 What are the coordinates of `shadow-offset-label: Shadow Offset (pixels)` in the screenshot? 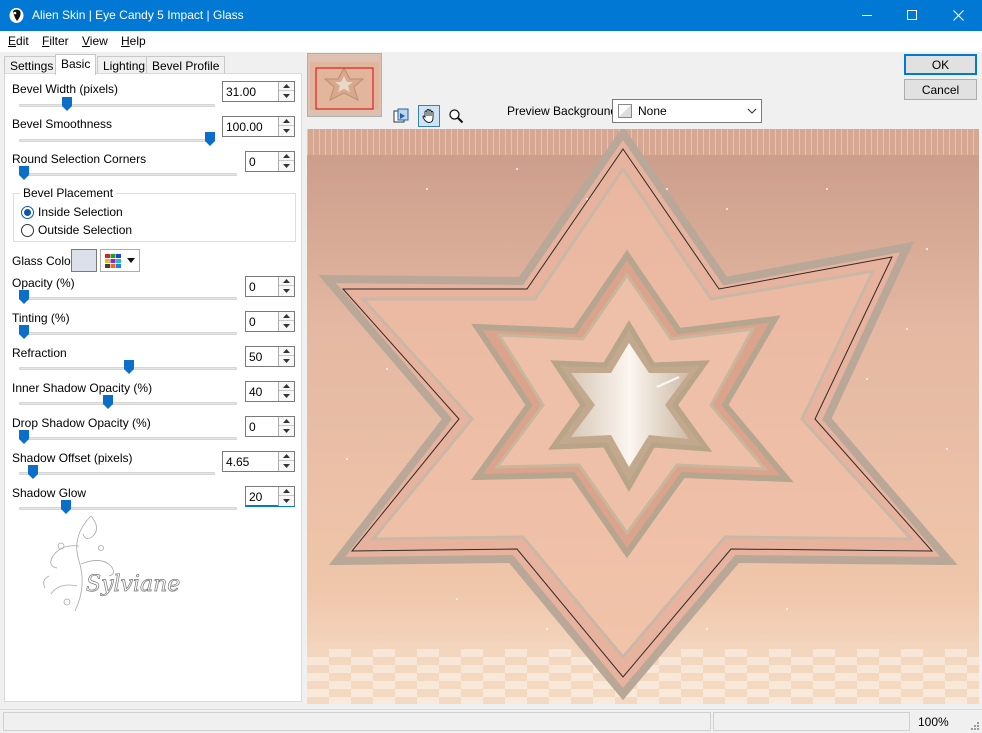 It's located at (72, 458).